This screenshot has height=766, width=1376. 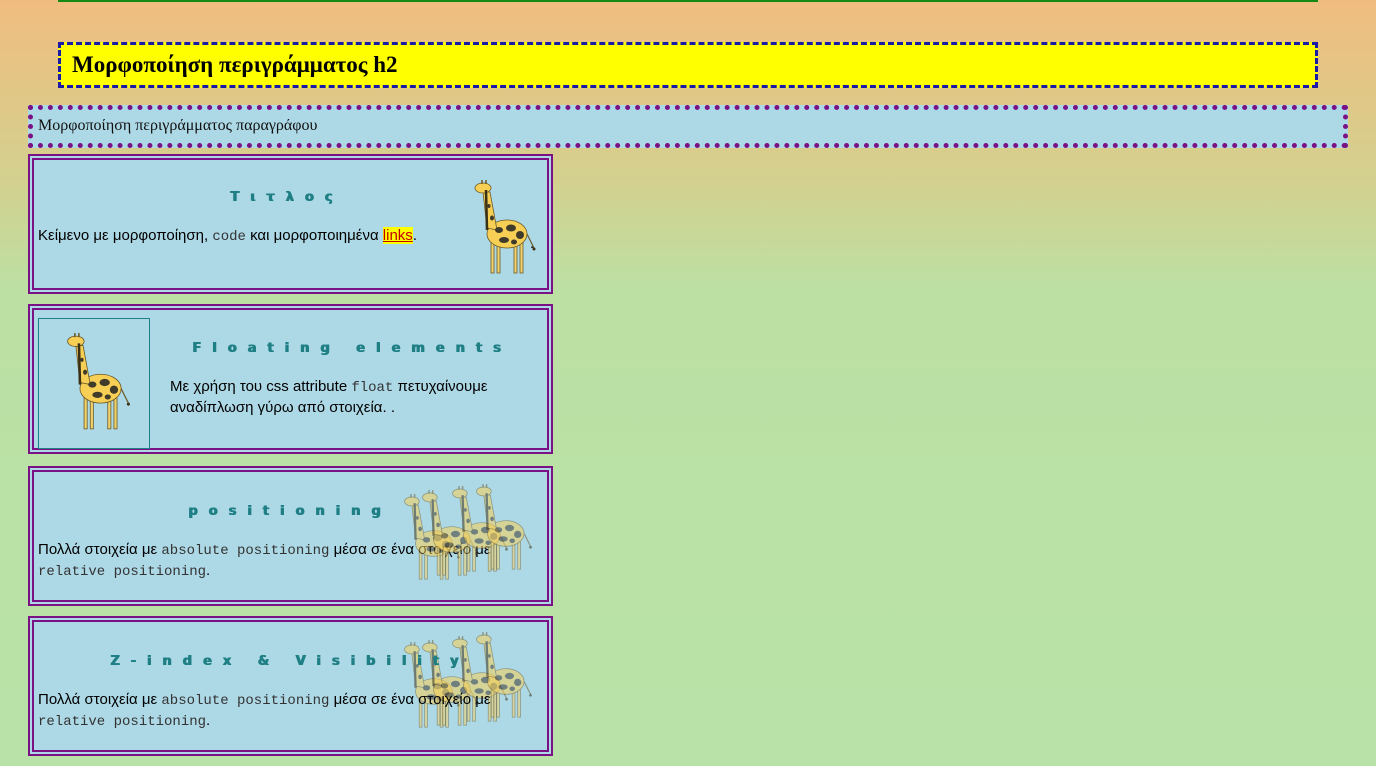 I want to click on figure-frame, so click(x=94, y=383).